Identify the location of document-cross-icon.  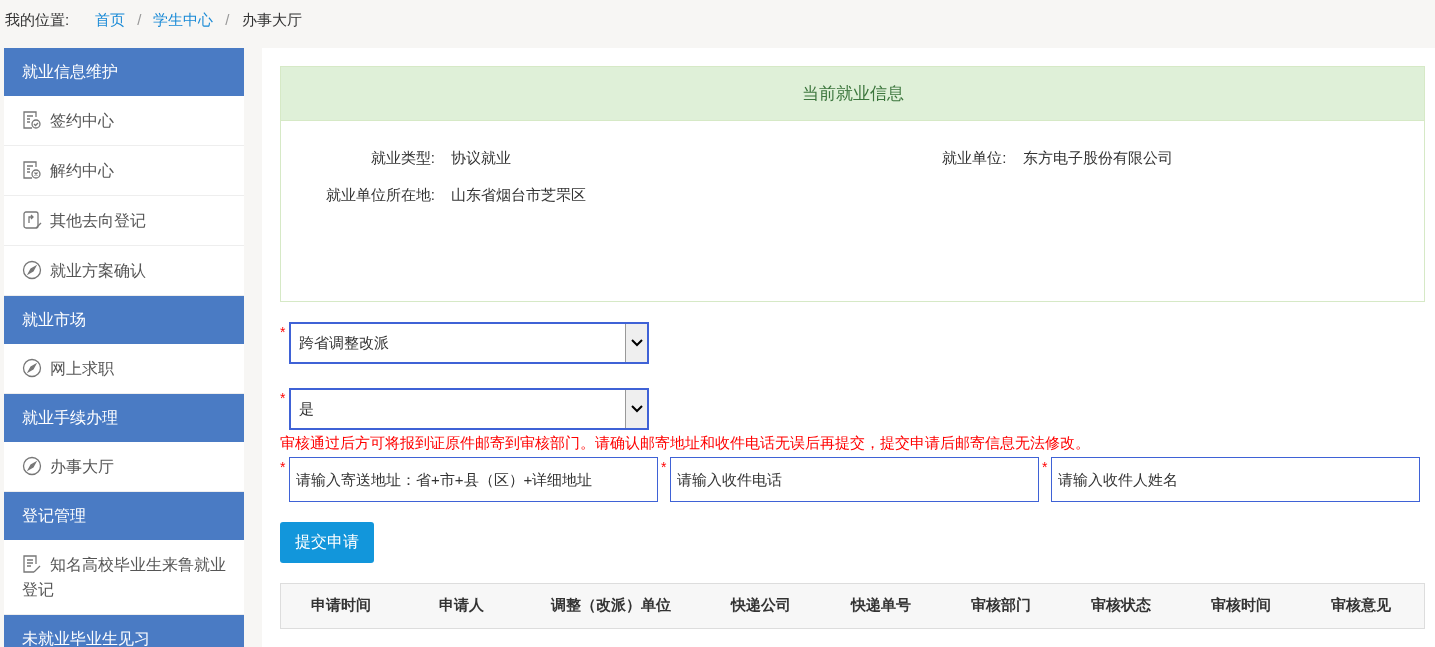
(32, 170).